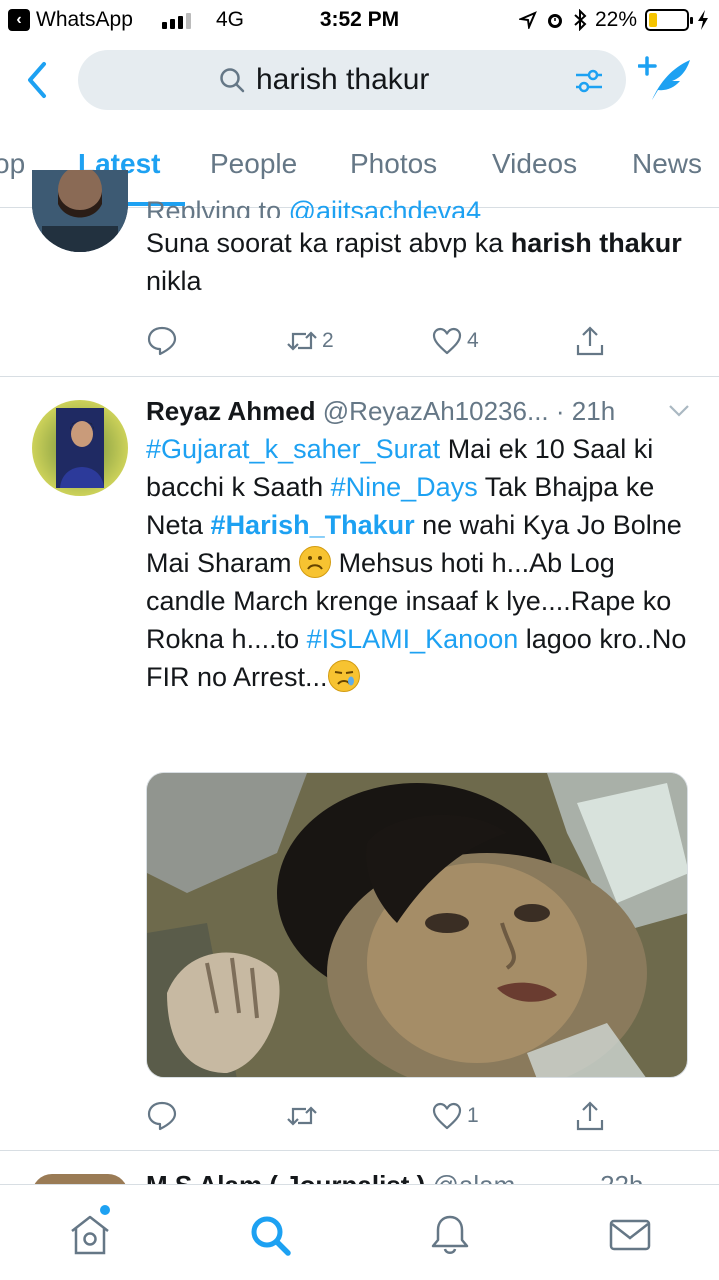  I want to click on like-button: 1, so click(455, 1116).